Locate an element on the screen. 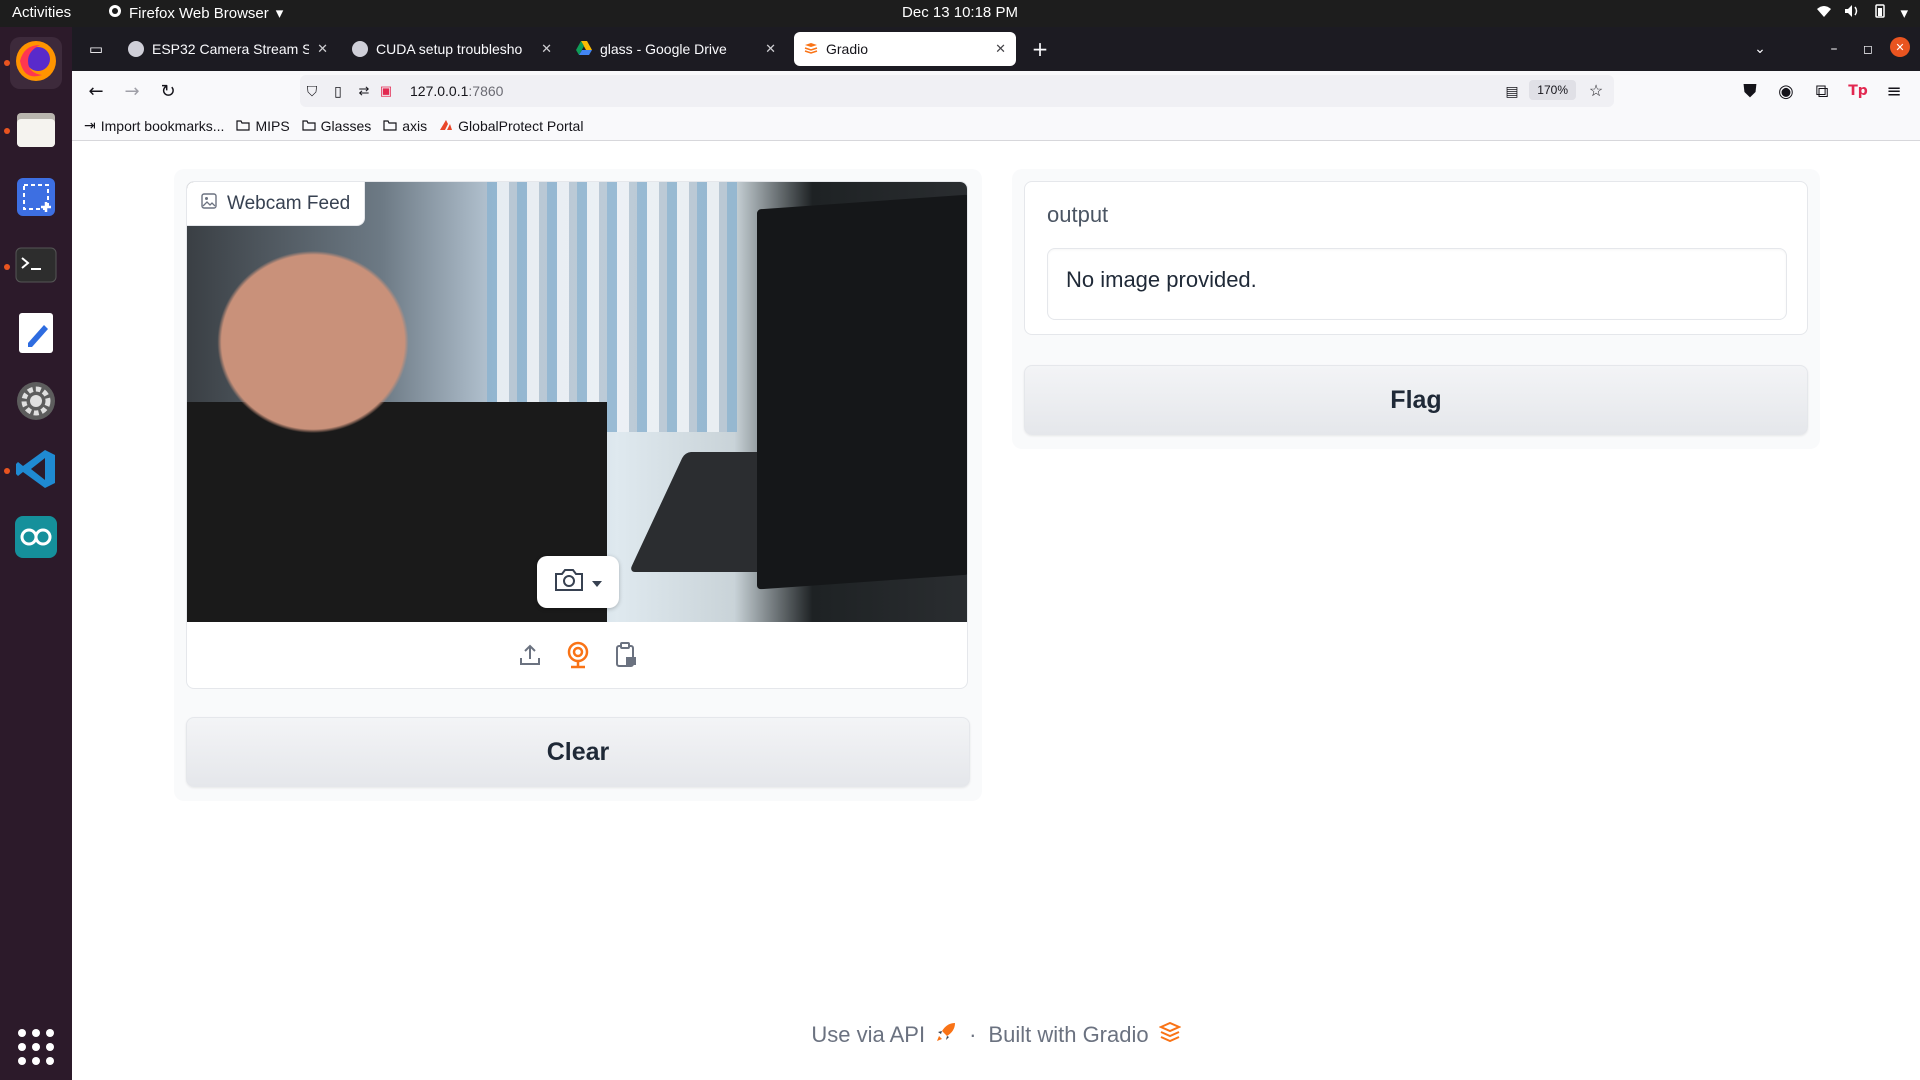 The height and width of the screenshot is (1080, 1920). activities-button: Activities is located at coordinates (41, 12).